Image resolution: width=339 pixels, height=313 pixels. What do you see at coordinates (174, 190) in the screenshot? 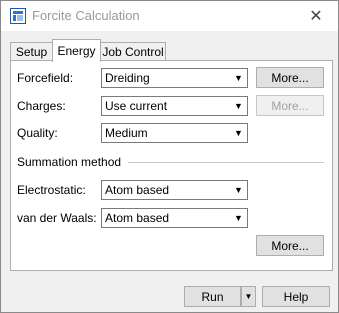
I see `electrostatic-dropdown: Atom based ▼` at bounding box center [174, 190].